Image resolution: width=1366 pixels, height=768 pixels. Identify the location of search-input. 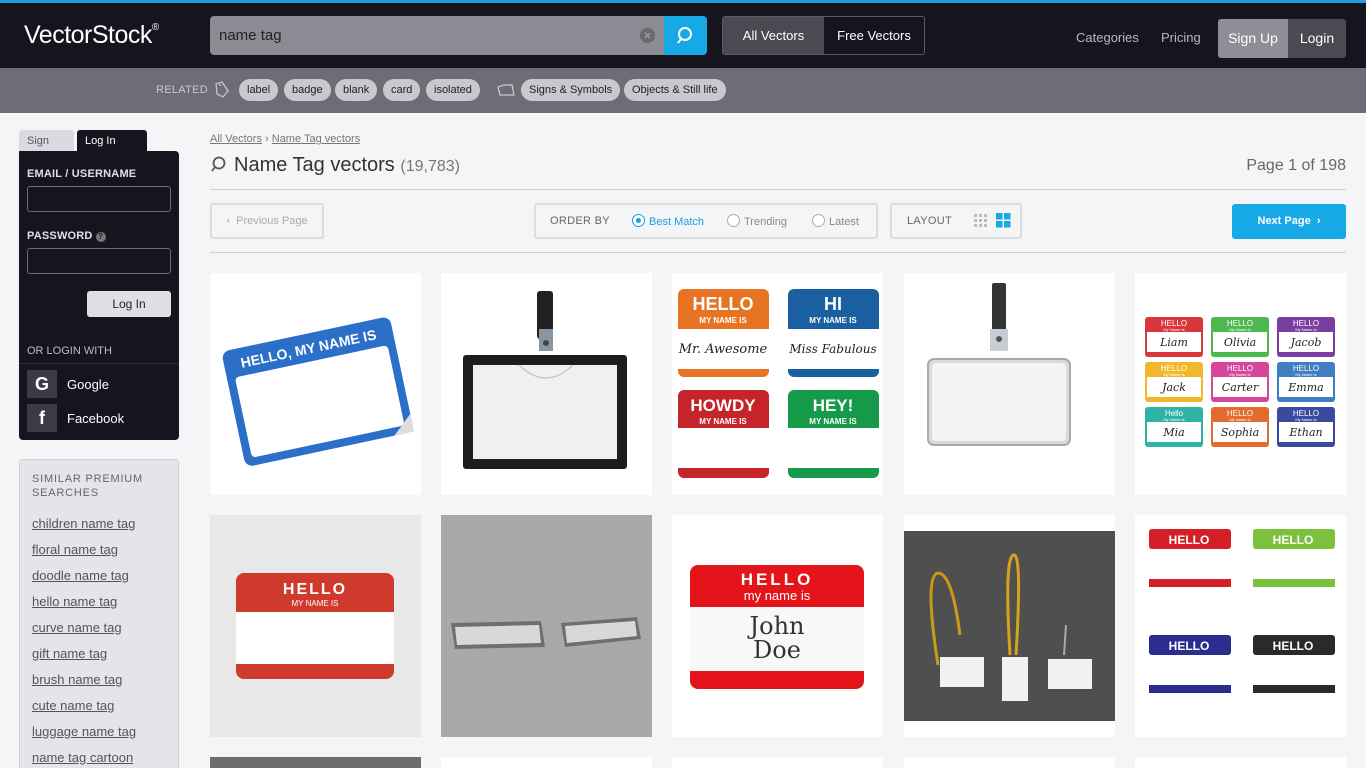
(420, 35).